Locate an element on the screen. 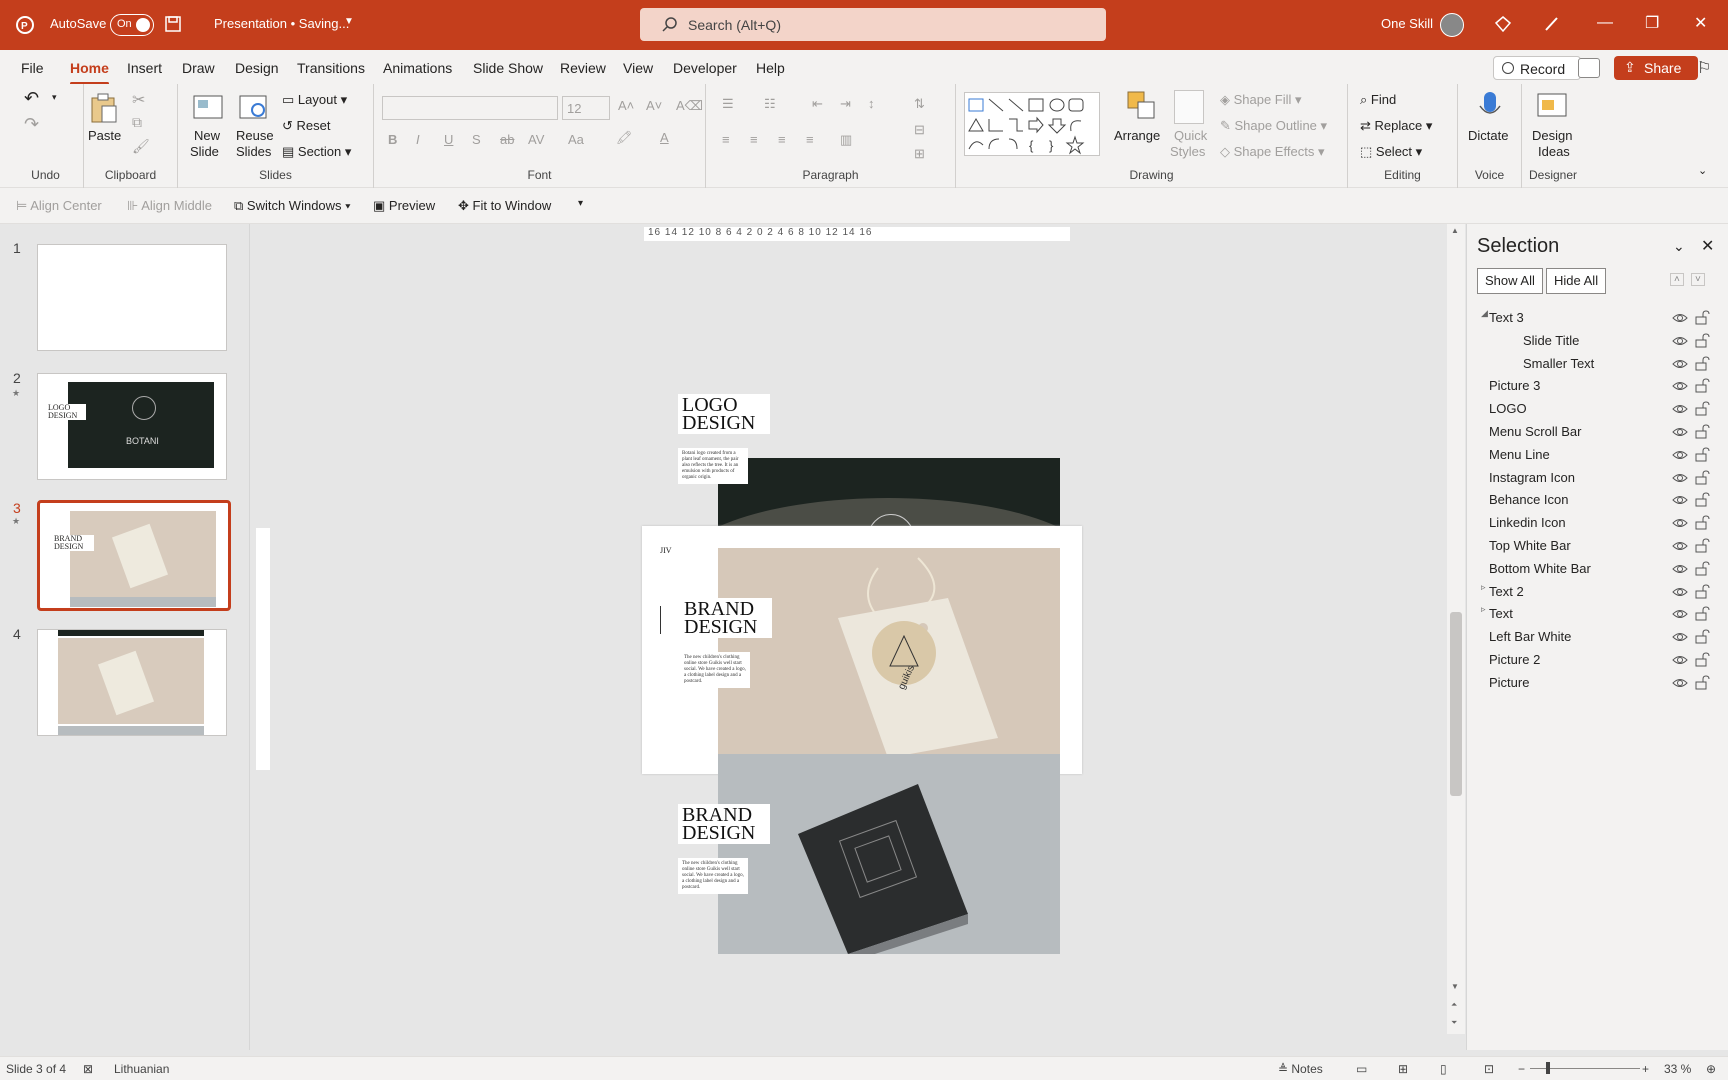 The height and width of the screenshot is (1080, 1728). language-indicator: Lithuanian is located at coordinates (141, 1069).